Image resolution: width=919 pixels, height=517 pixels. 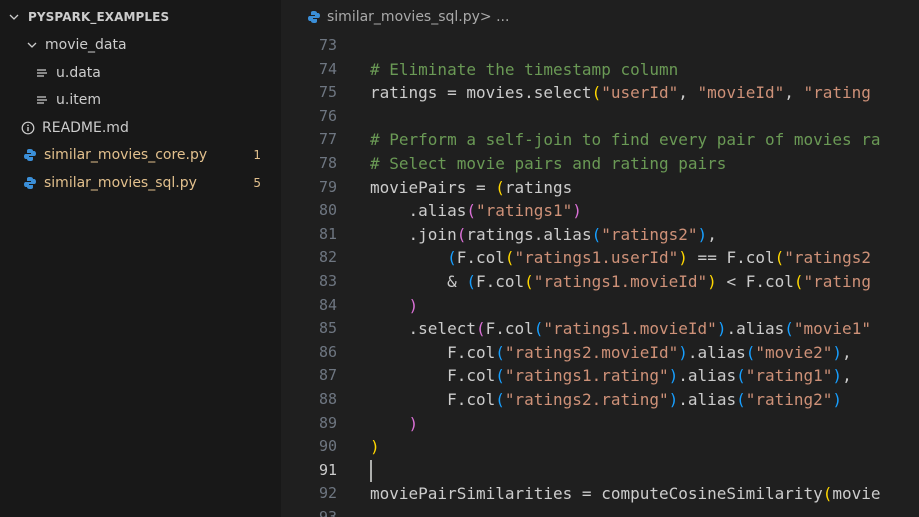 What do you see at coordinates (140, 44) in the screenshot?
I see `tree-item-movie-data: movie_data` at bounding box center [140, 44].